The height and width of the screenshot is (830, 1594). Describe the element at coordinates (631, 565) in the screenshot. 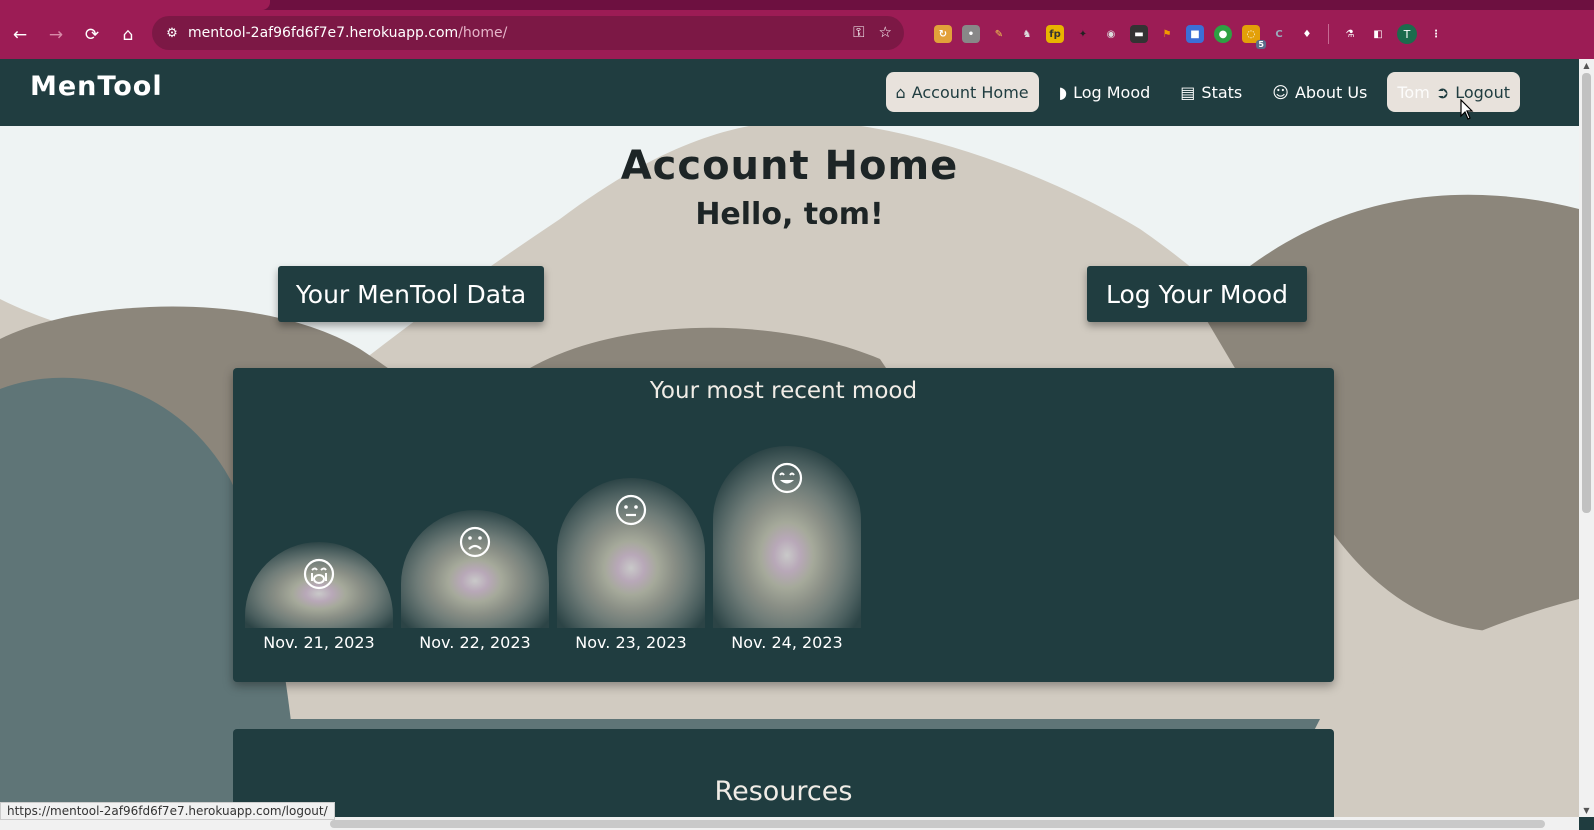

I see `mood-entry: Nov. 23, 2023` at that location.